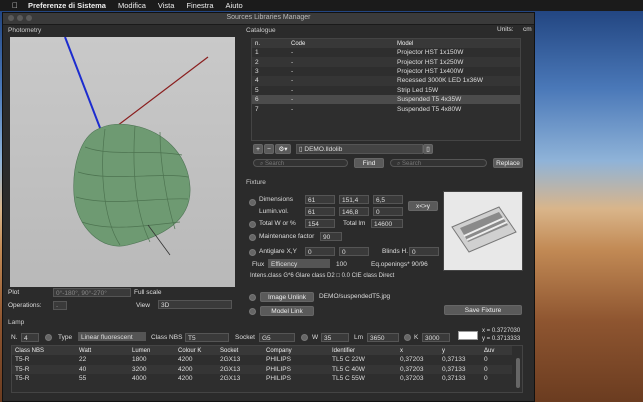 The height and width of the screenshot is (402, 643). Describe the element at coordinates (167, 337) in the screenshot. I see `class-nbs-label: Class NBS` at that location.